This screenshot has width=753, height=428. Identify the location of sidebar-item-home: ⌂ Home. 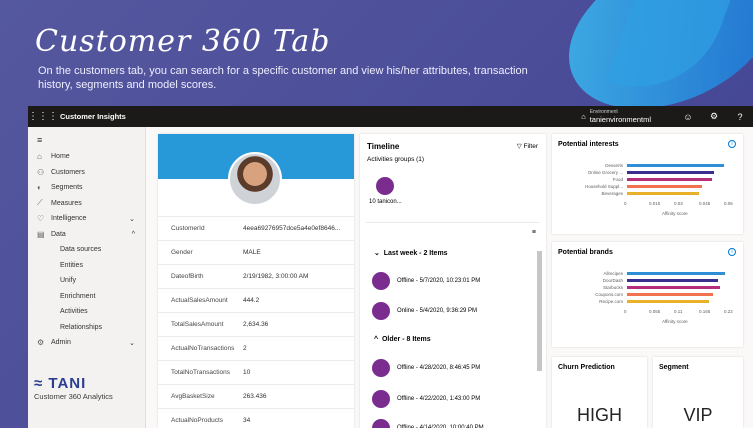
(86, 157).